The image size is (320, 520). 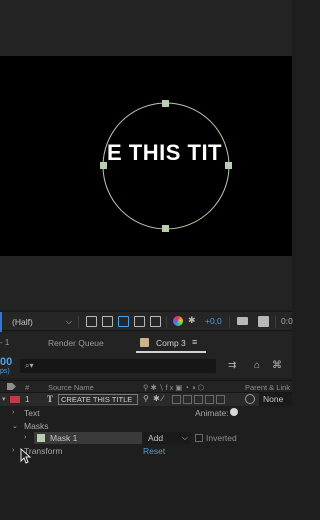 What do you see at coordinates (41, 438) in the screenshot?
I see `mask-color-swatch` at bounding box center [41, 438].